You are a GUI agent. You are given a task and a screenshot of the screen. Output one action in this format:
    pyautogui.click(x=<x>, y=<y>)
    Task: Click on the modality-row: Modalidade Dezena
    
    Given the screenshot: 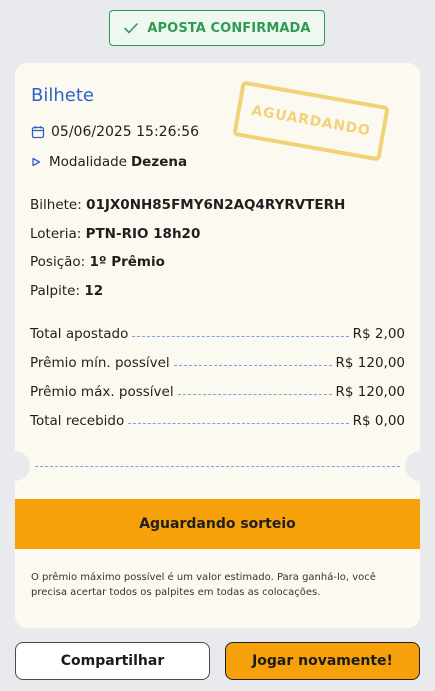 What is the action you would take?
    pyautogui.click(x=109, y=162)
    